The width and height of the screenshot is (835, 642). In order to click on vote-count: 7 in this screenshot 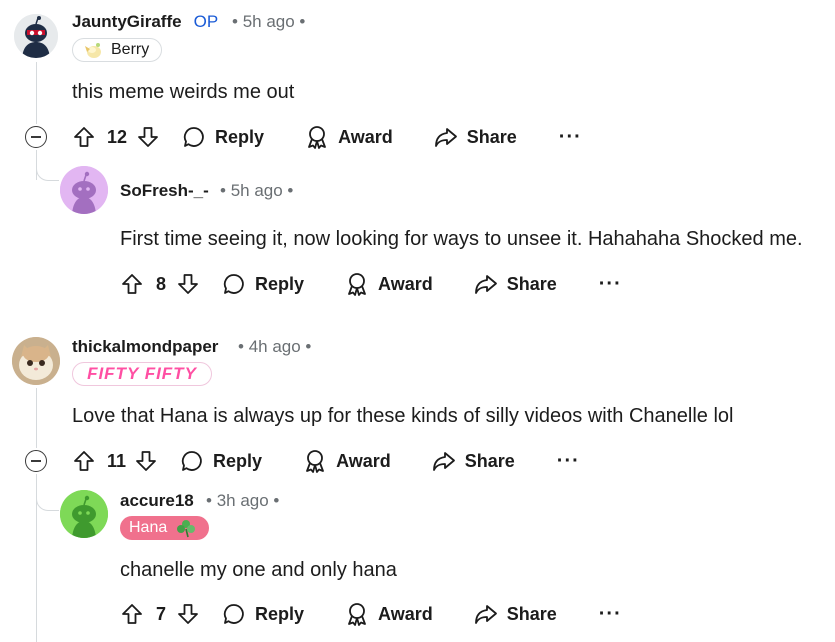, I will do `click(161, 613)`.